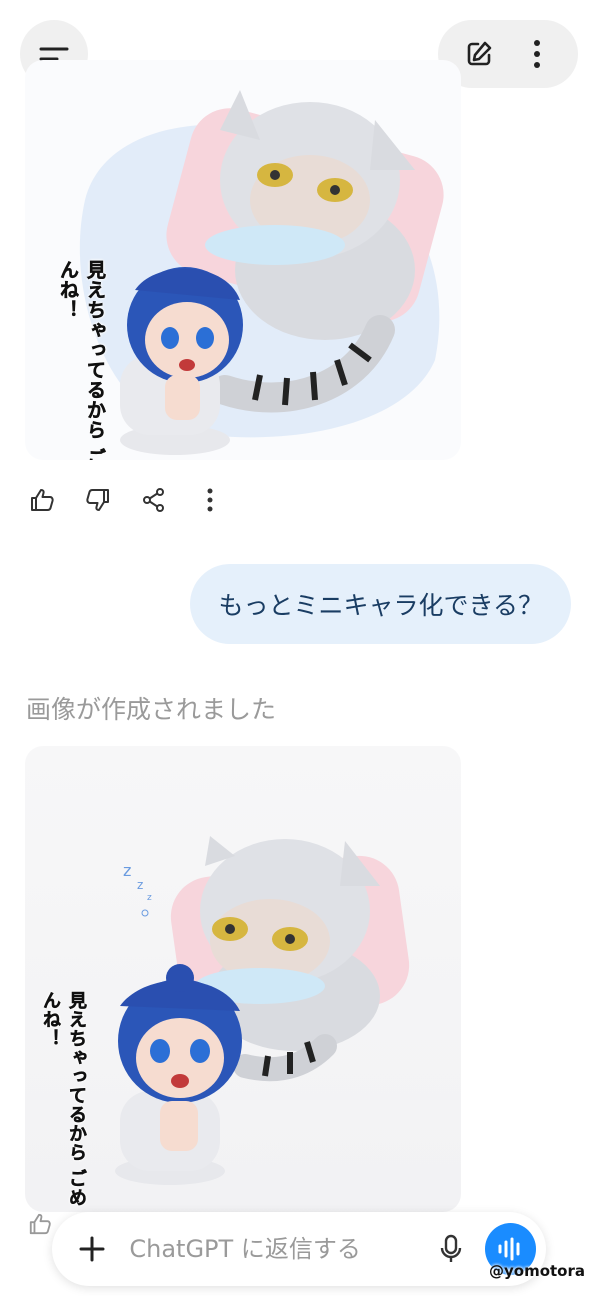 Image resolution: width=597 pixels, height=1296 pixels. What do you see at coordinates (380, 604) in the screenshot?
I see `user-message-bubble: もっとミニキャラ化できる？` at bounding box center [380, 604].